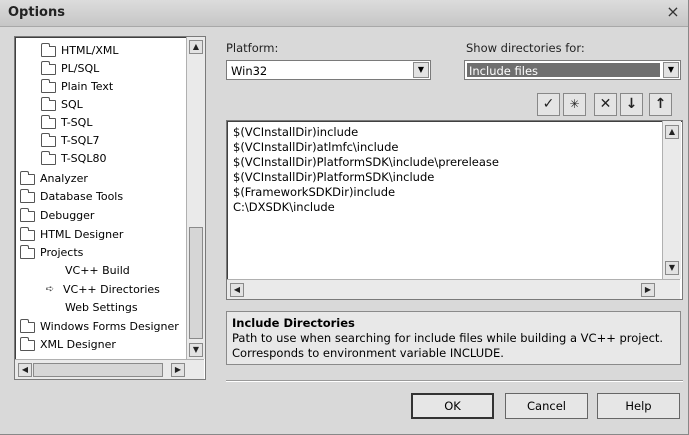 This screenshot has height=435, width=689. What do you see at coordinates (77, 122) in the screenshot?
I see `tree-item-label: T-SQL` at bounding box center [77, 122].